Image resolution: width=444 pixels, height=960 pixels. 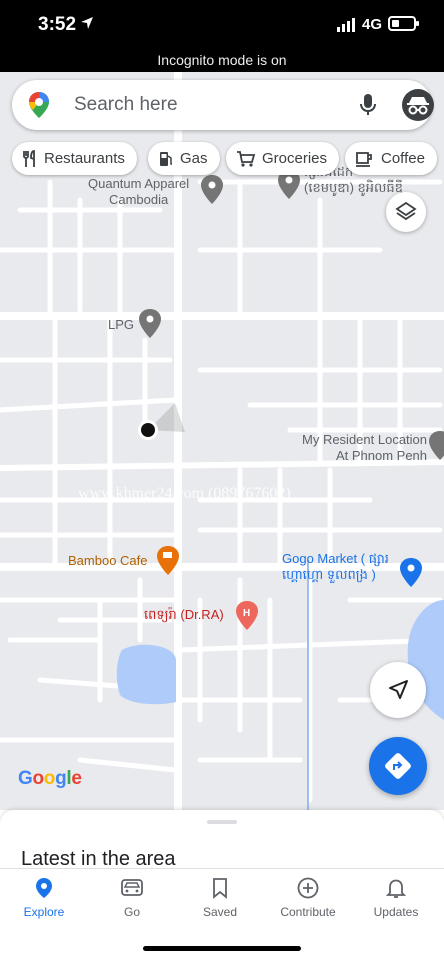 What do you see at coordinates (87, 23) in the screenshot?
I see `location-arrow-icon` at bounding box center [87, 23].